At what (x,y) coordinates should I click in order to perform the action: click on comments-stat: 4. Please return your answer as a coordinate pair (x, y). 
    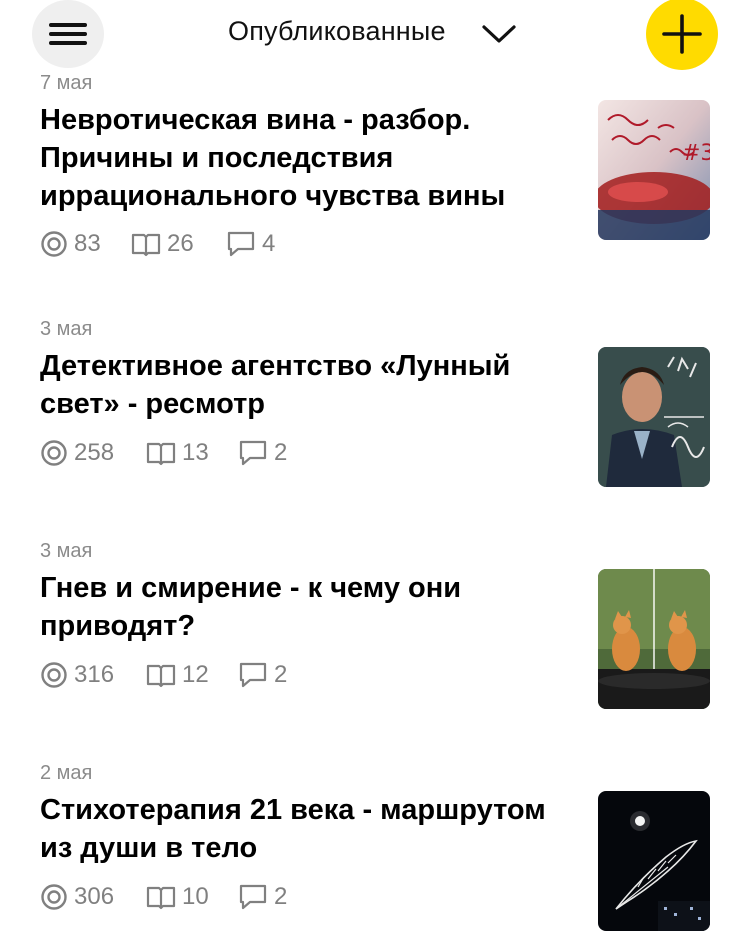
    Looking at the image, I should click on (250, 244).